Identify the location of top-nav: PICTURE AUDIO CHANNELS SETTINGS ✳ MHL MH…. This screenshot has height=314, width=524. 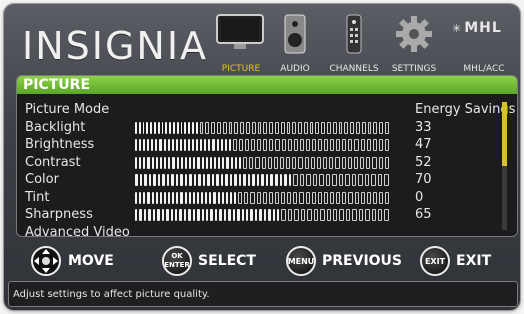
(367, 45).